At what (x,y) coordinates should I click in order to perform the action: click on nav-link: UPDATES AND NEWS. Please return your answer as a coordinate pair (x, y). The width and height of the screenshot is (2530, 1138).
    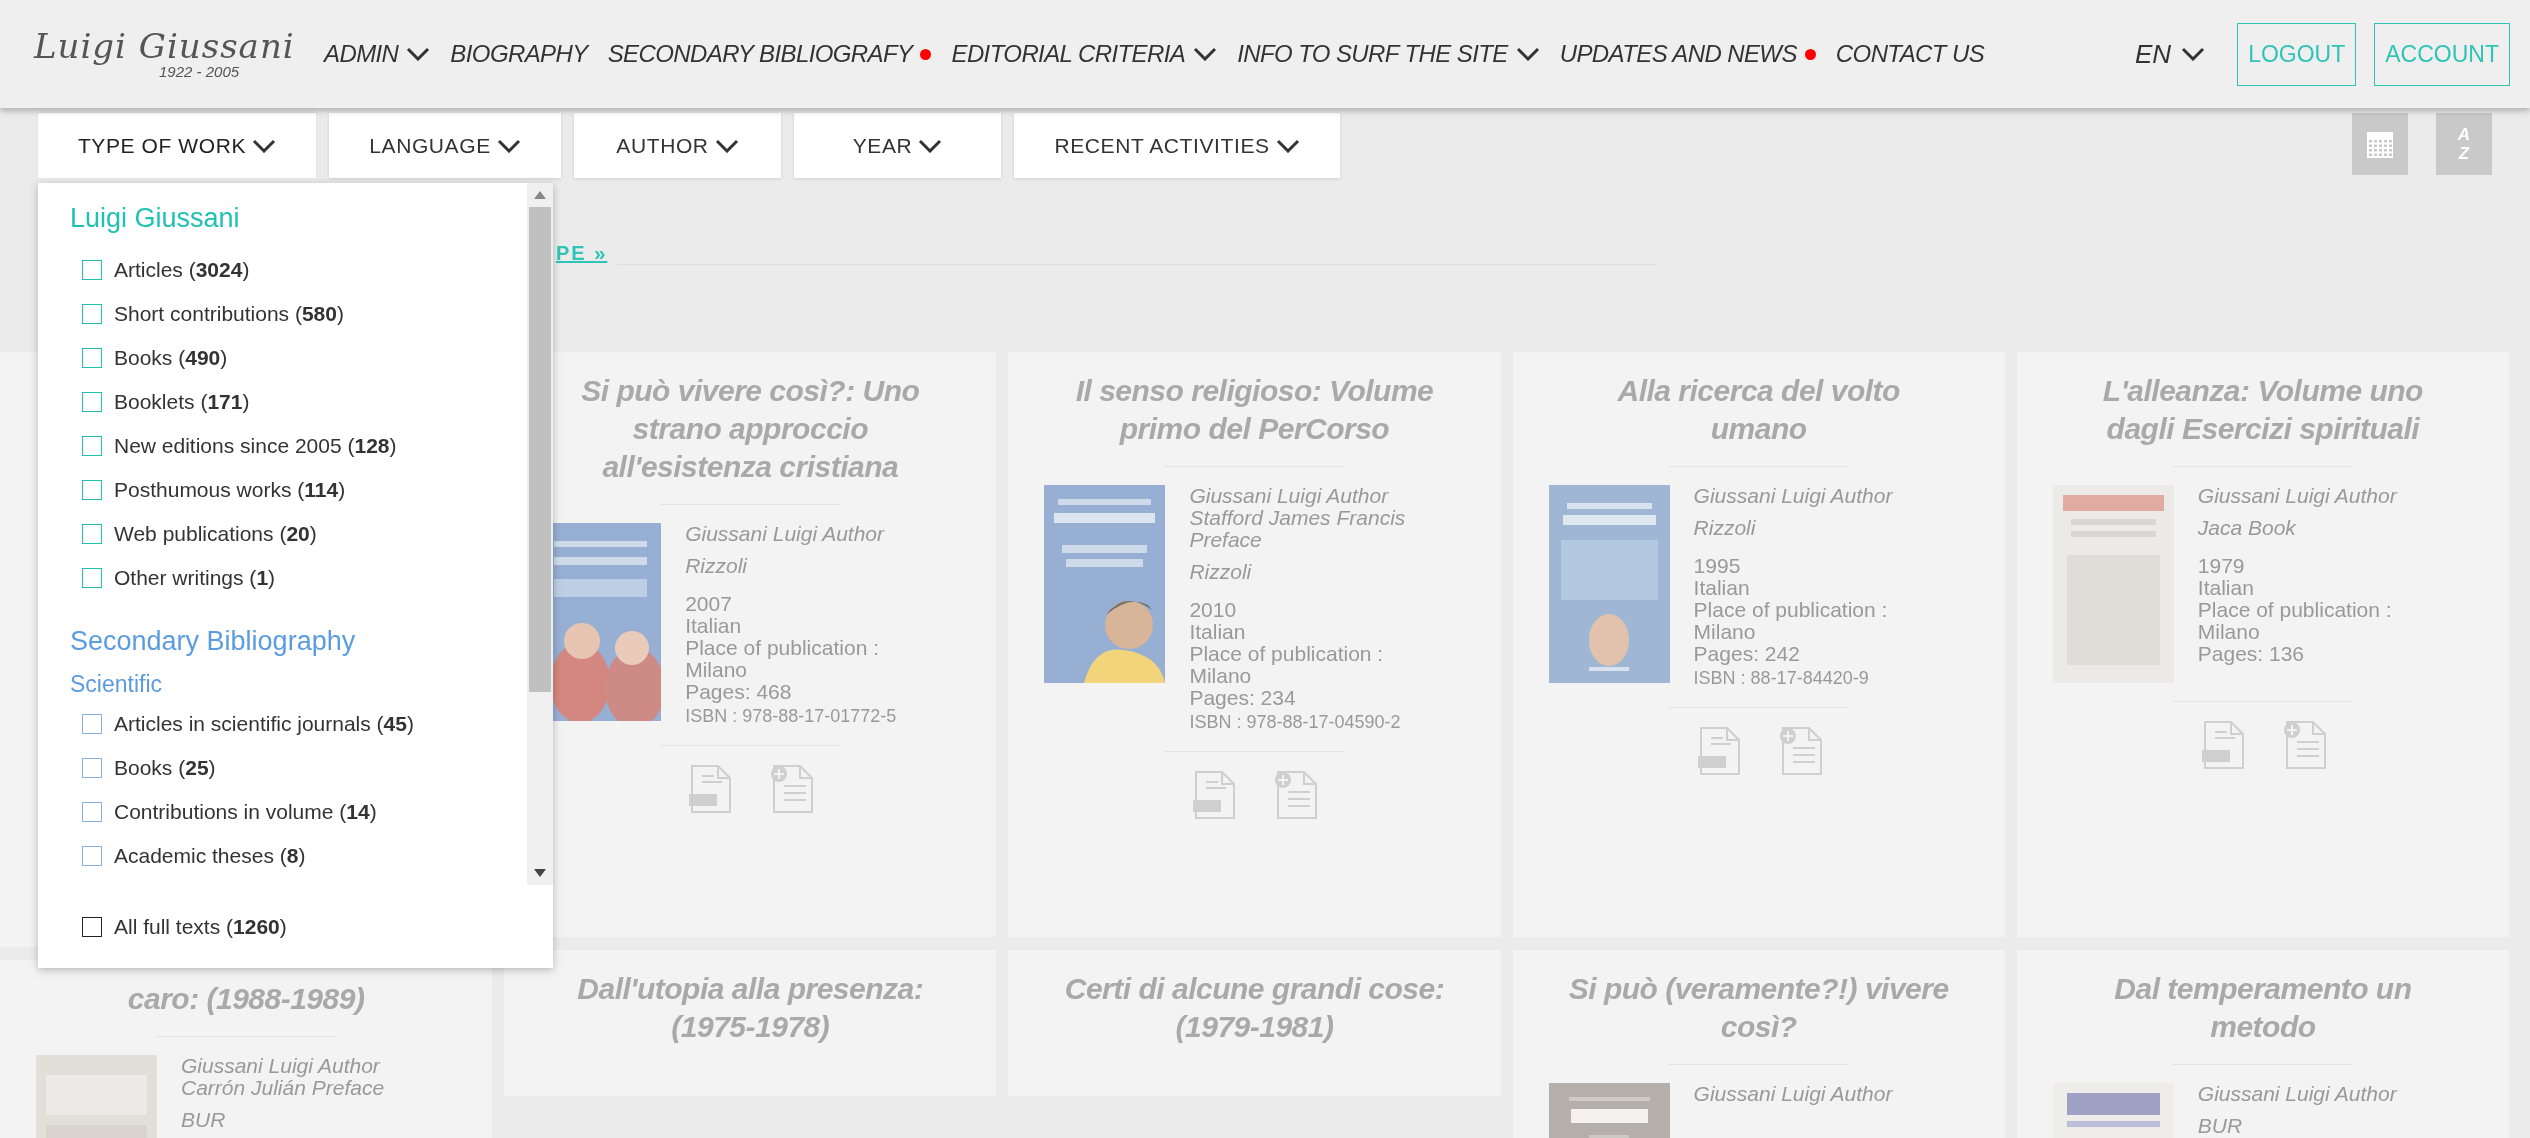
    Looking at the image, I should click on (1687, 54).